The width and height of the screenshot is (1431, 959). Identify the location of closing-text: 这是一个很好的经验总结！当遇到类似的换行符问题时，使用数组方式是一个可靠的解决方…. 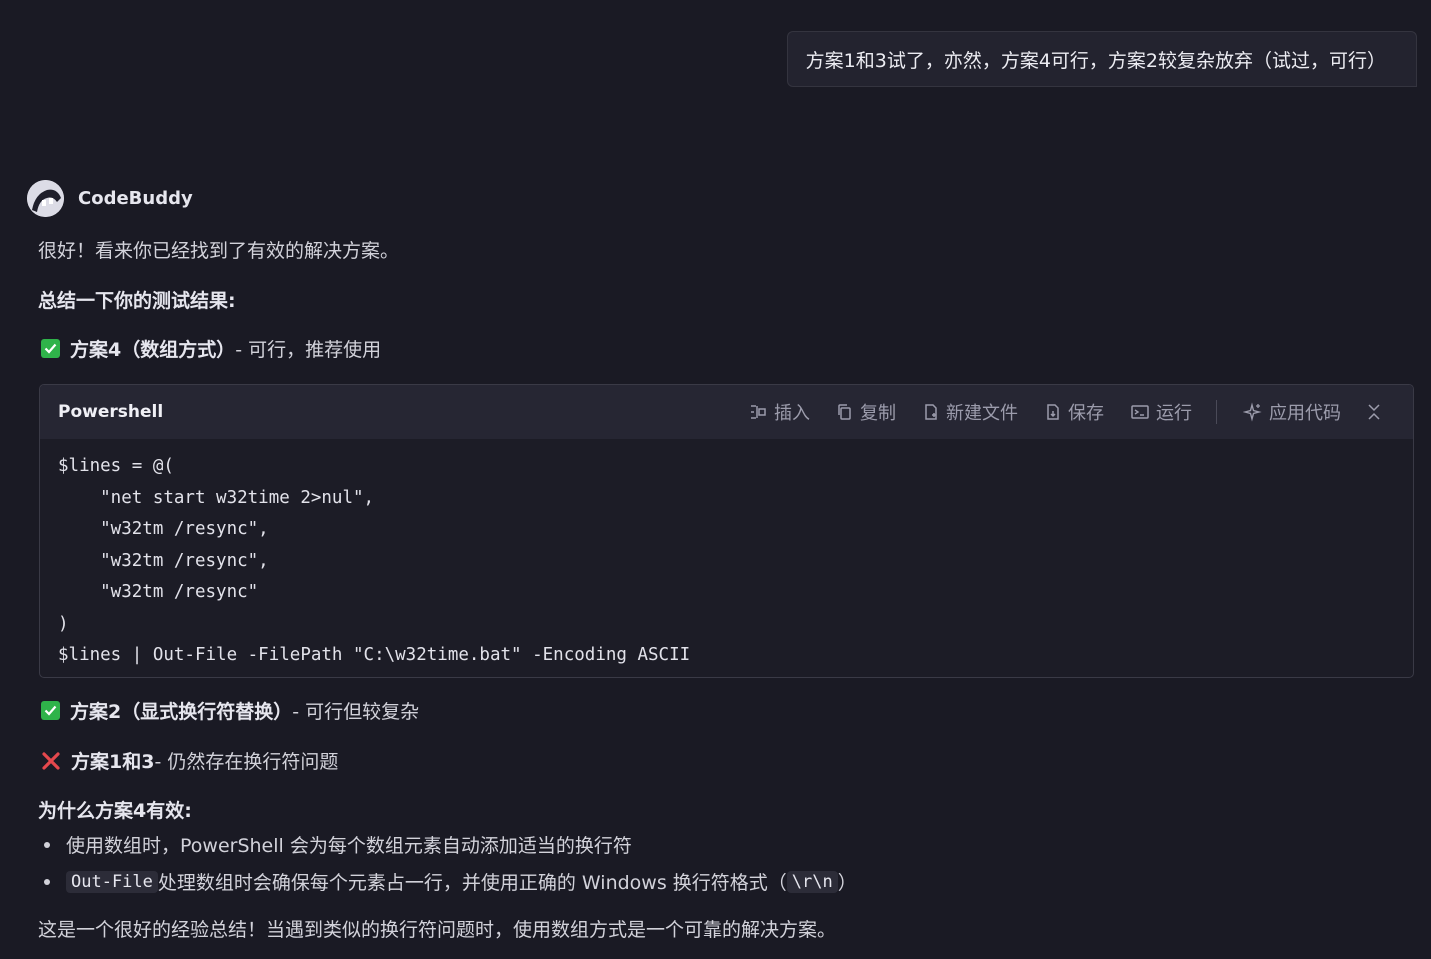
(437, 930).